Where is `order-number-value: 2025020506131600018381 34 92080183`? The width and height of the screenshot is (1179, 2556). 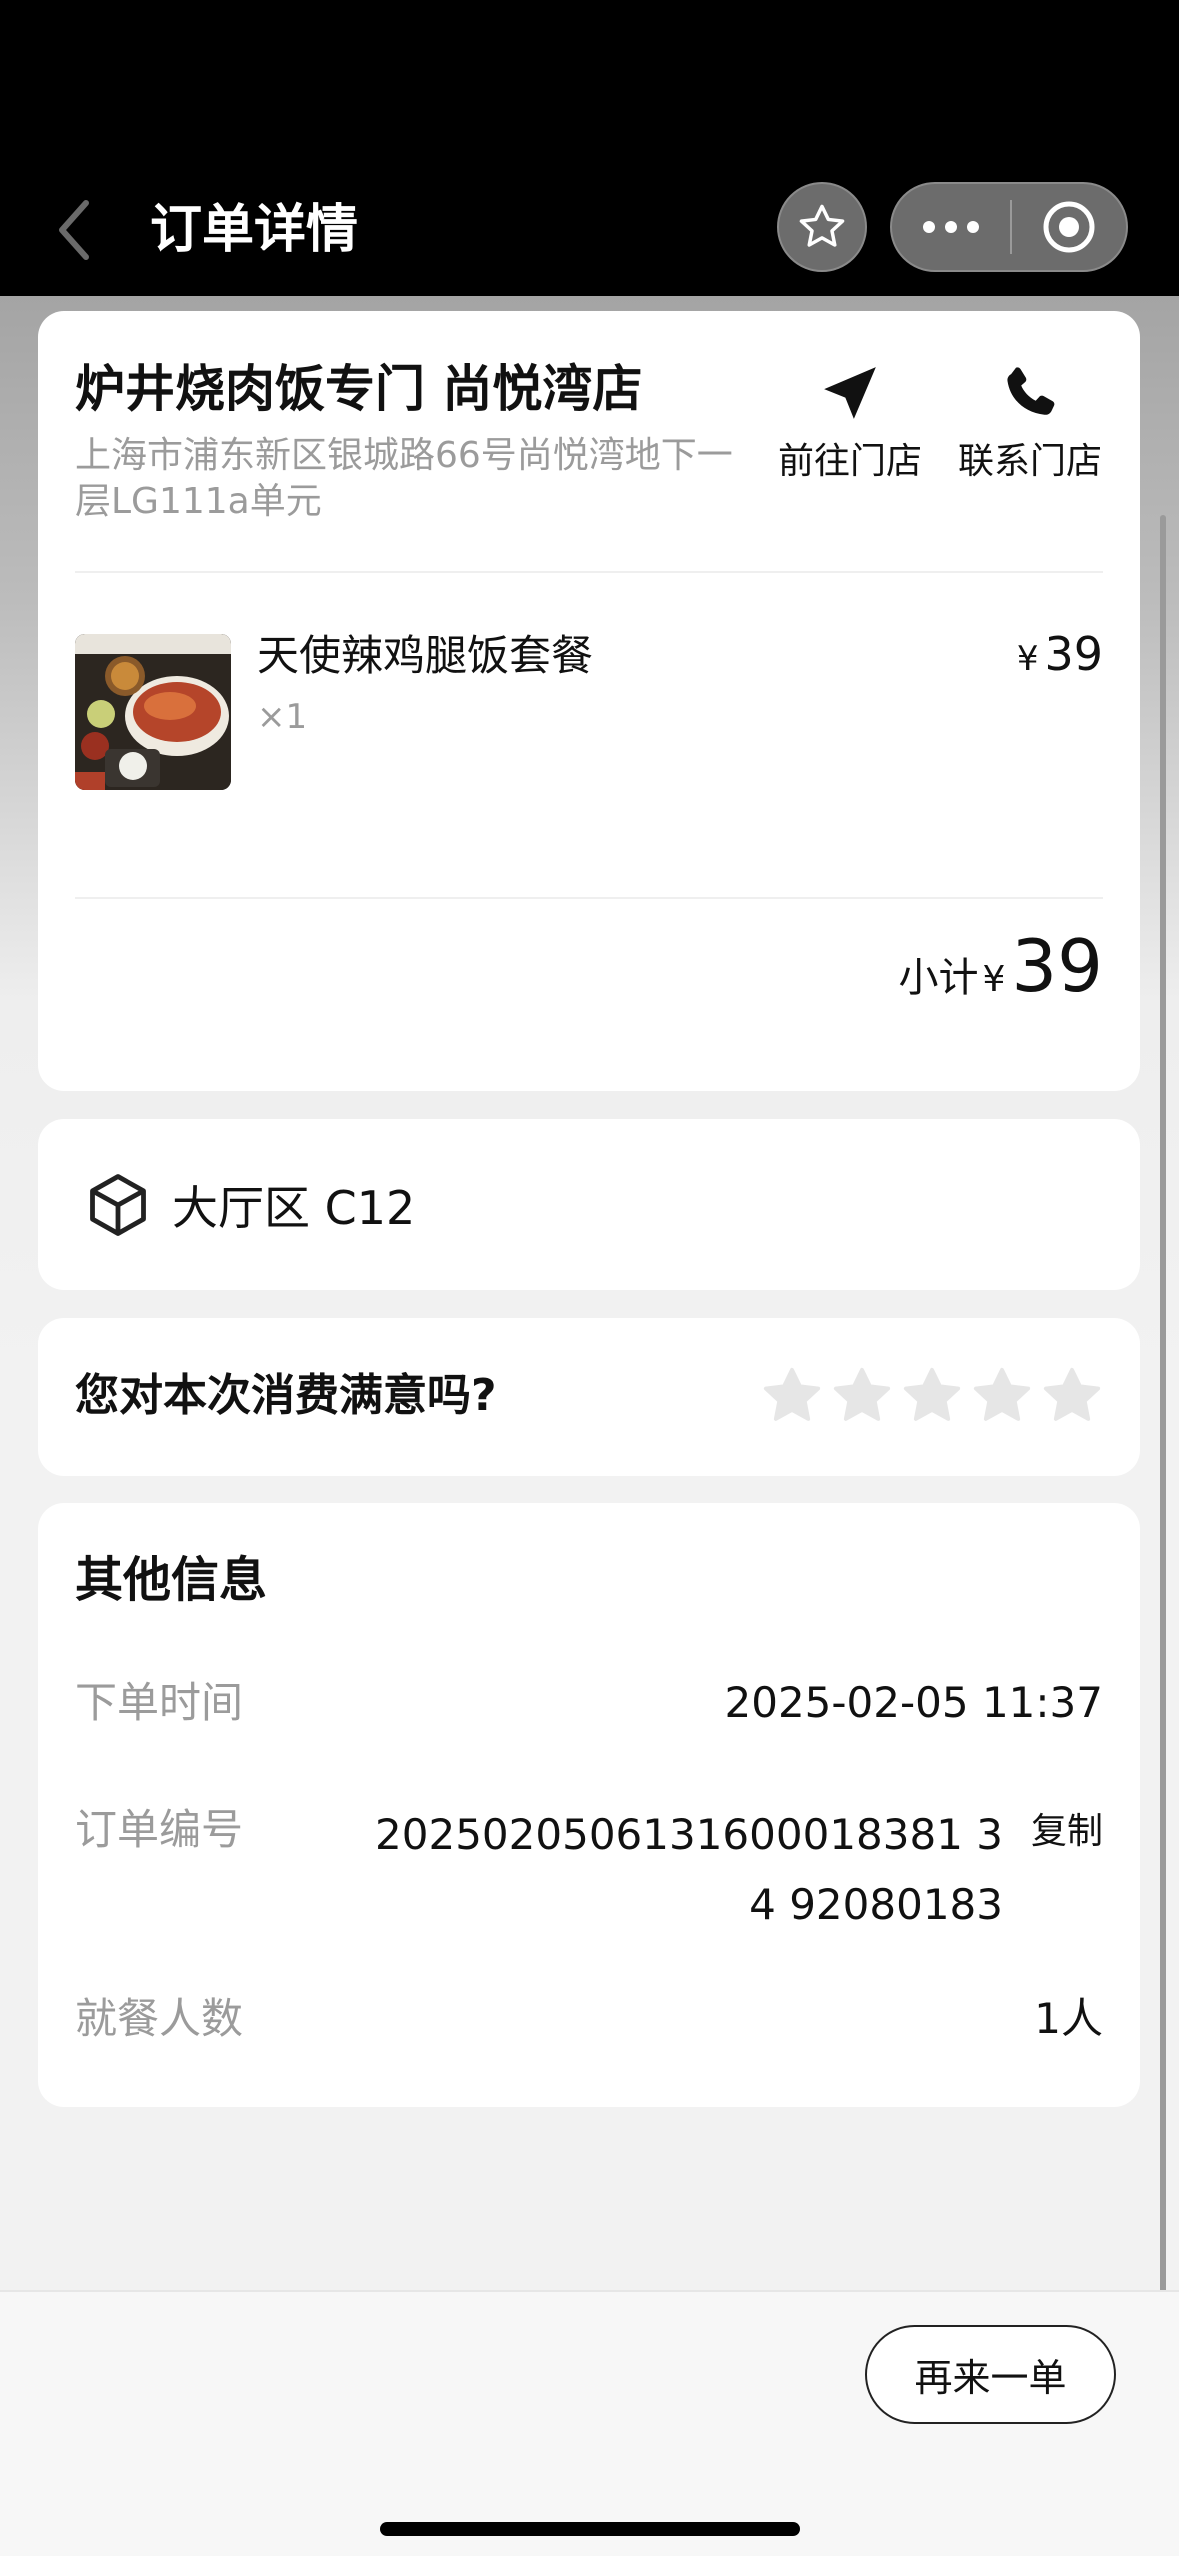
order-number-value: 2025020506131600018381 34 92080183 is located at coordinates (689, 1869).